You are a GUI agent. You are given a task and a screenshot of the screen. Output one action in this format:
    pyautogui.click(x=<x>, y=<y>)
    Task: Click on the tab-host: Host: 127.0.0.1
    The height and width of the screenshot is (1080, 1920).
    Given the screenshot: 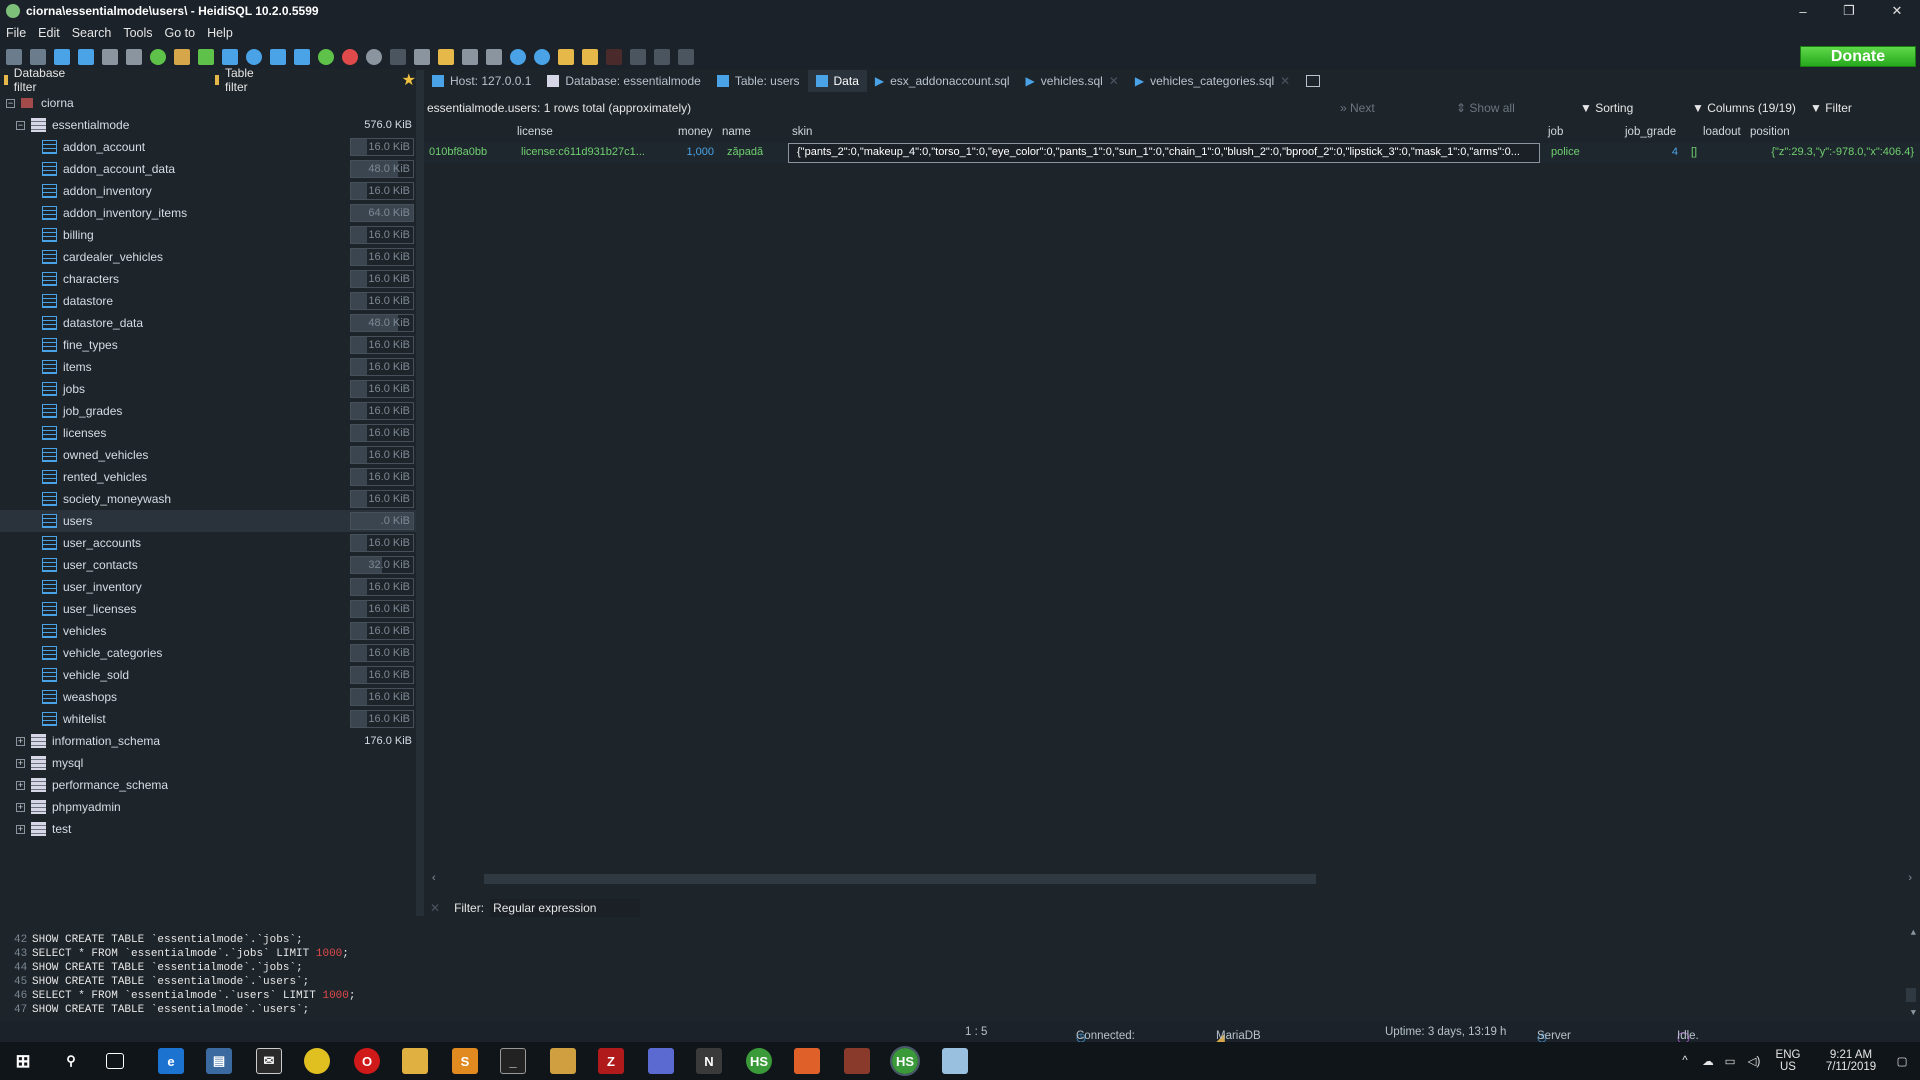 What is the action you would take?
    pyautogui.click(x=481, y=81)
    